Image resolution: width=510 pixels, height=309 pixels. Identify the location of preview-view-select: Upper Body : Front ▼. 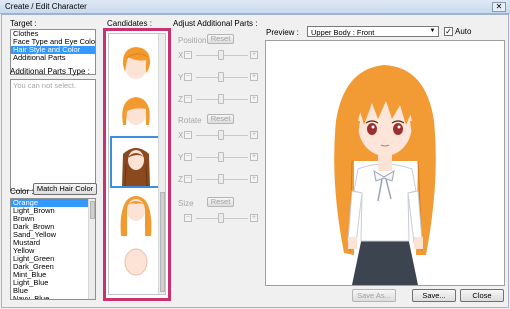
(373, 31).